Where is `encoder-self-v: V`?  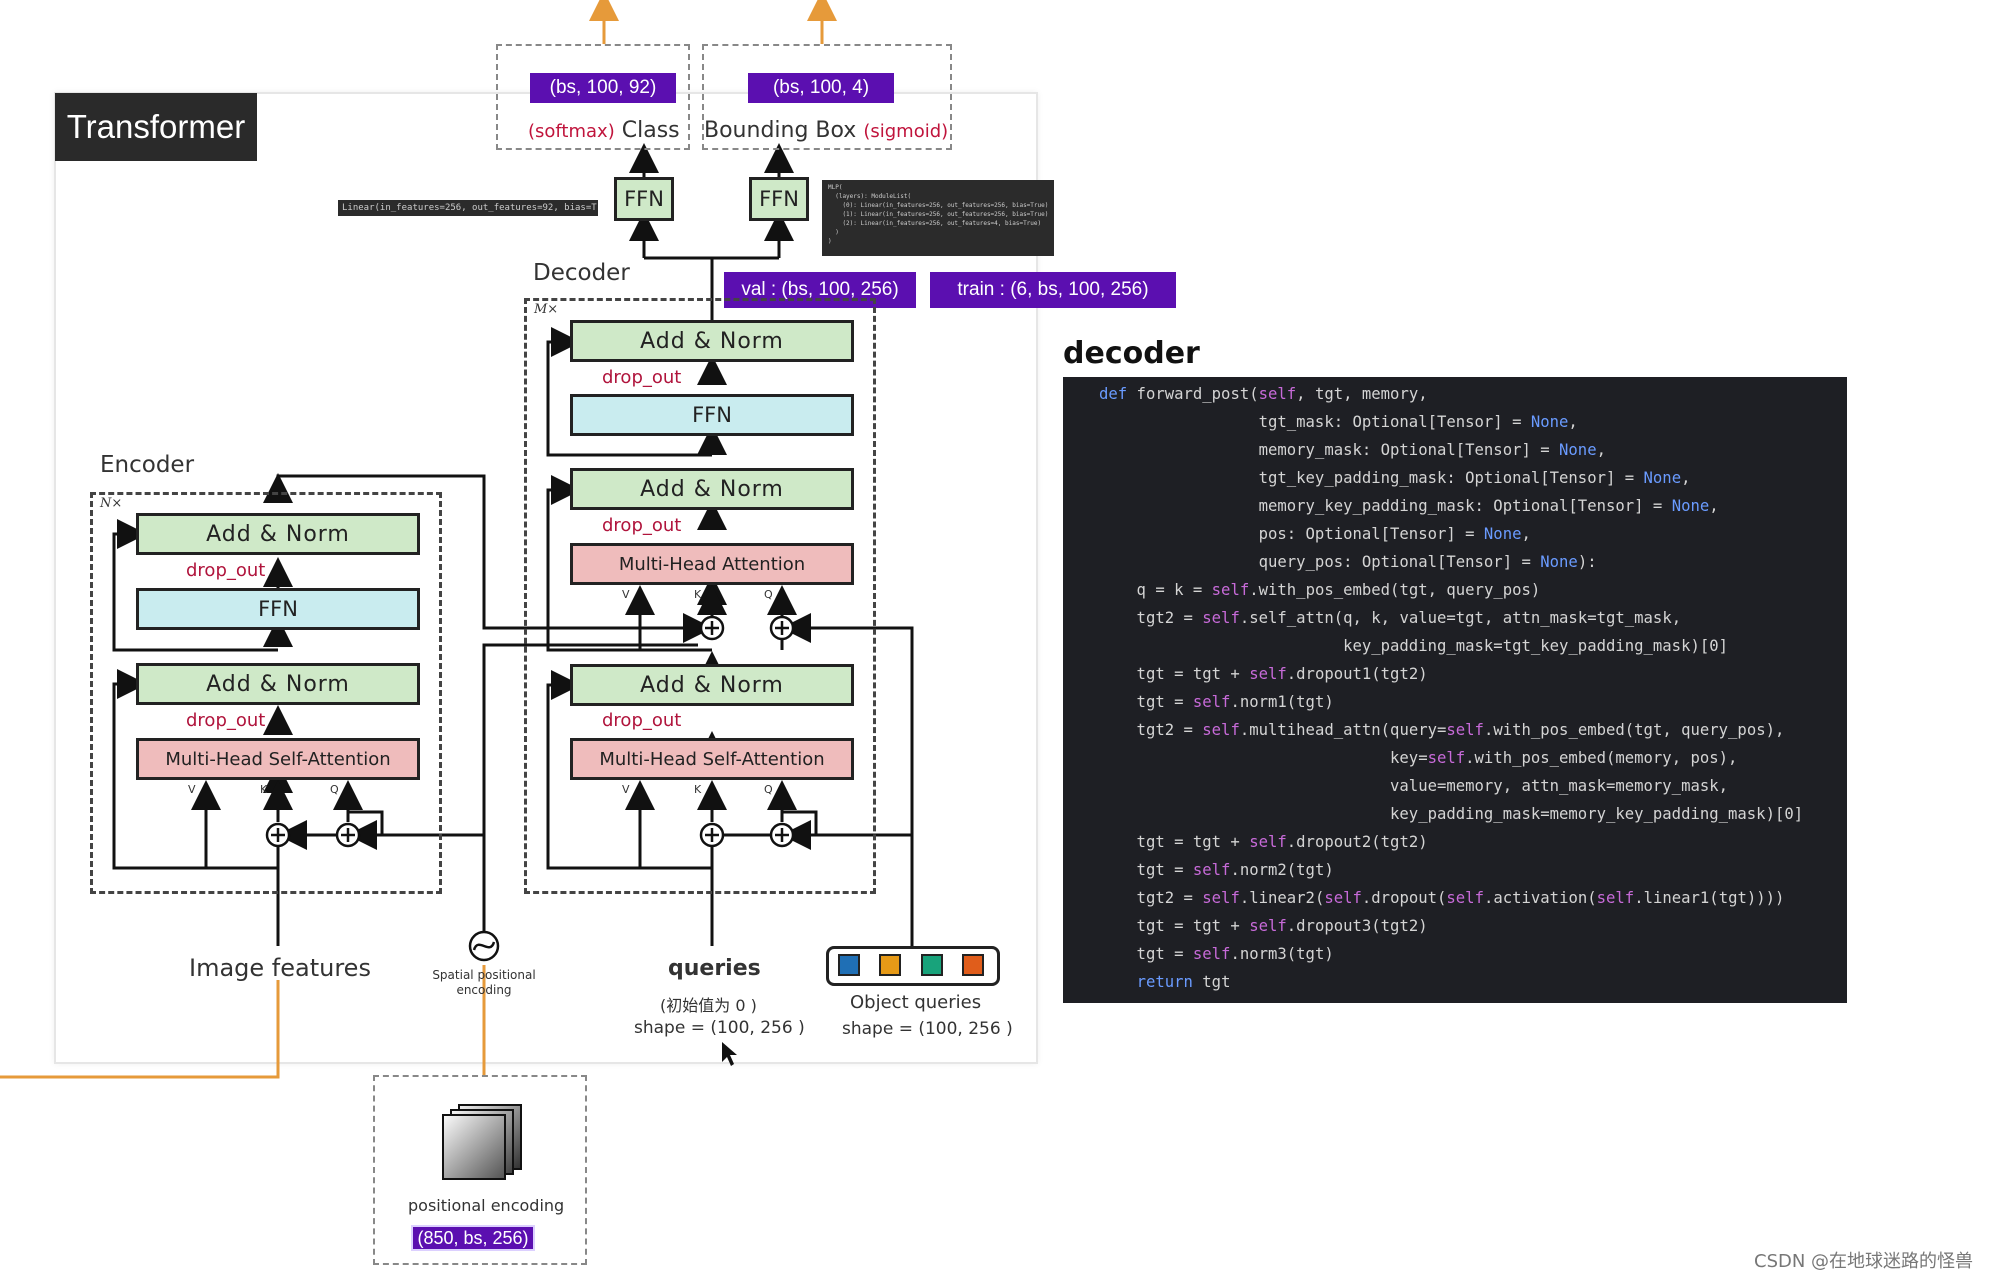
encoder-self-v: V is located at coordinates (192, 789).